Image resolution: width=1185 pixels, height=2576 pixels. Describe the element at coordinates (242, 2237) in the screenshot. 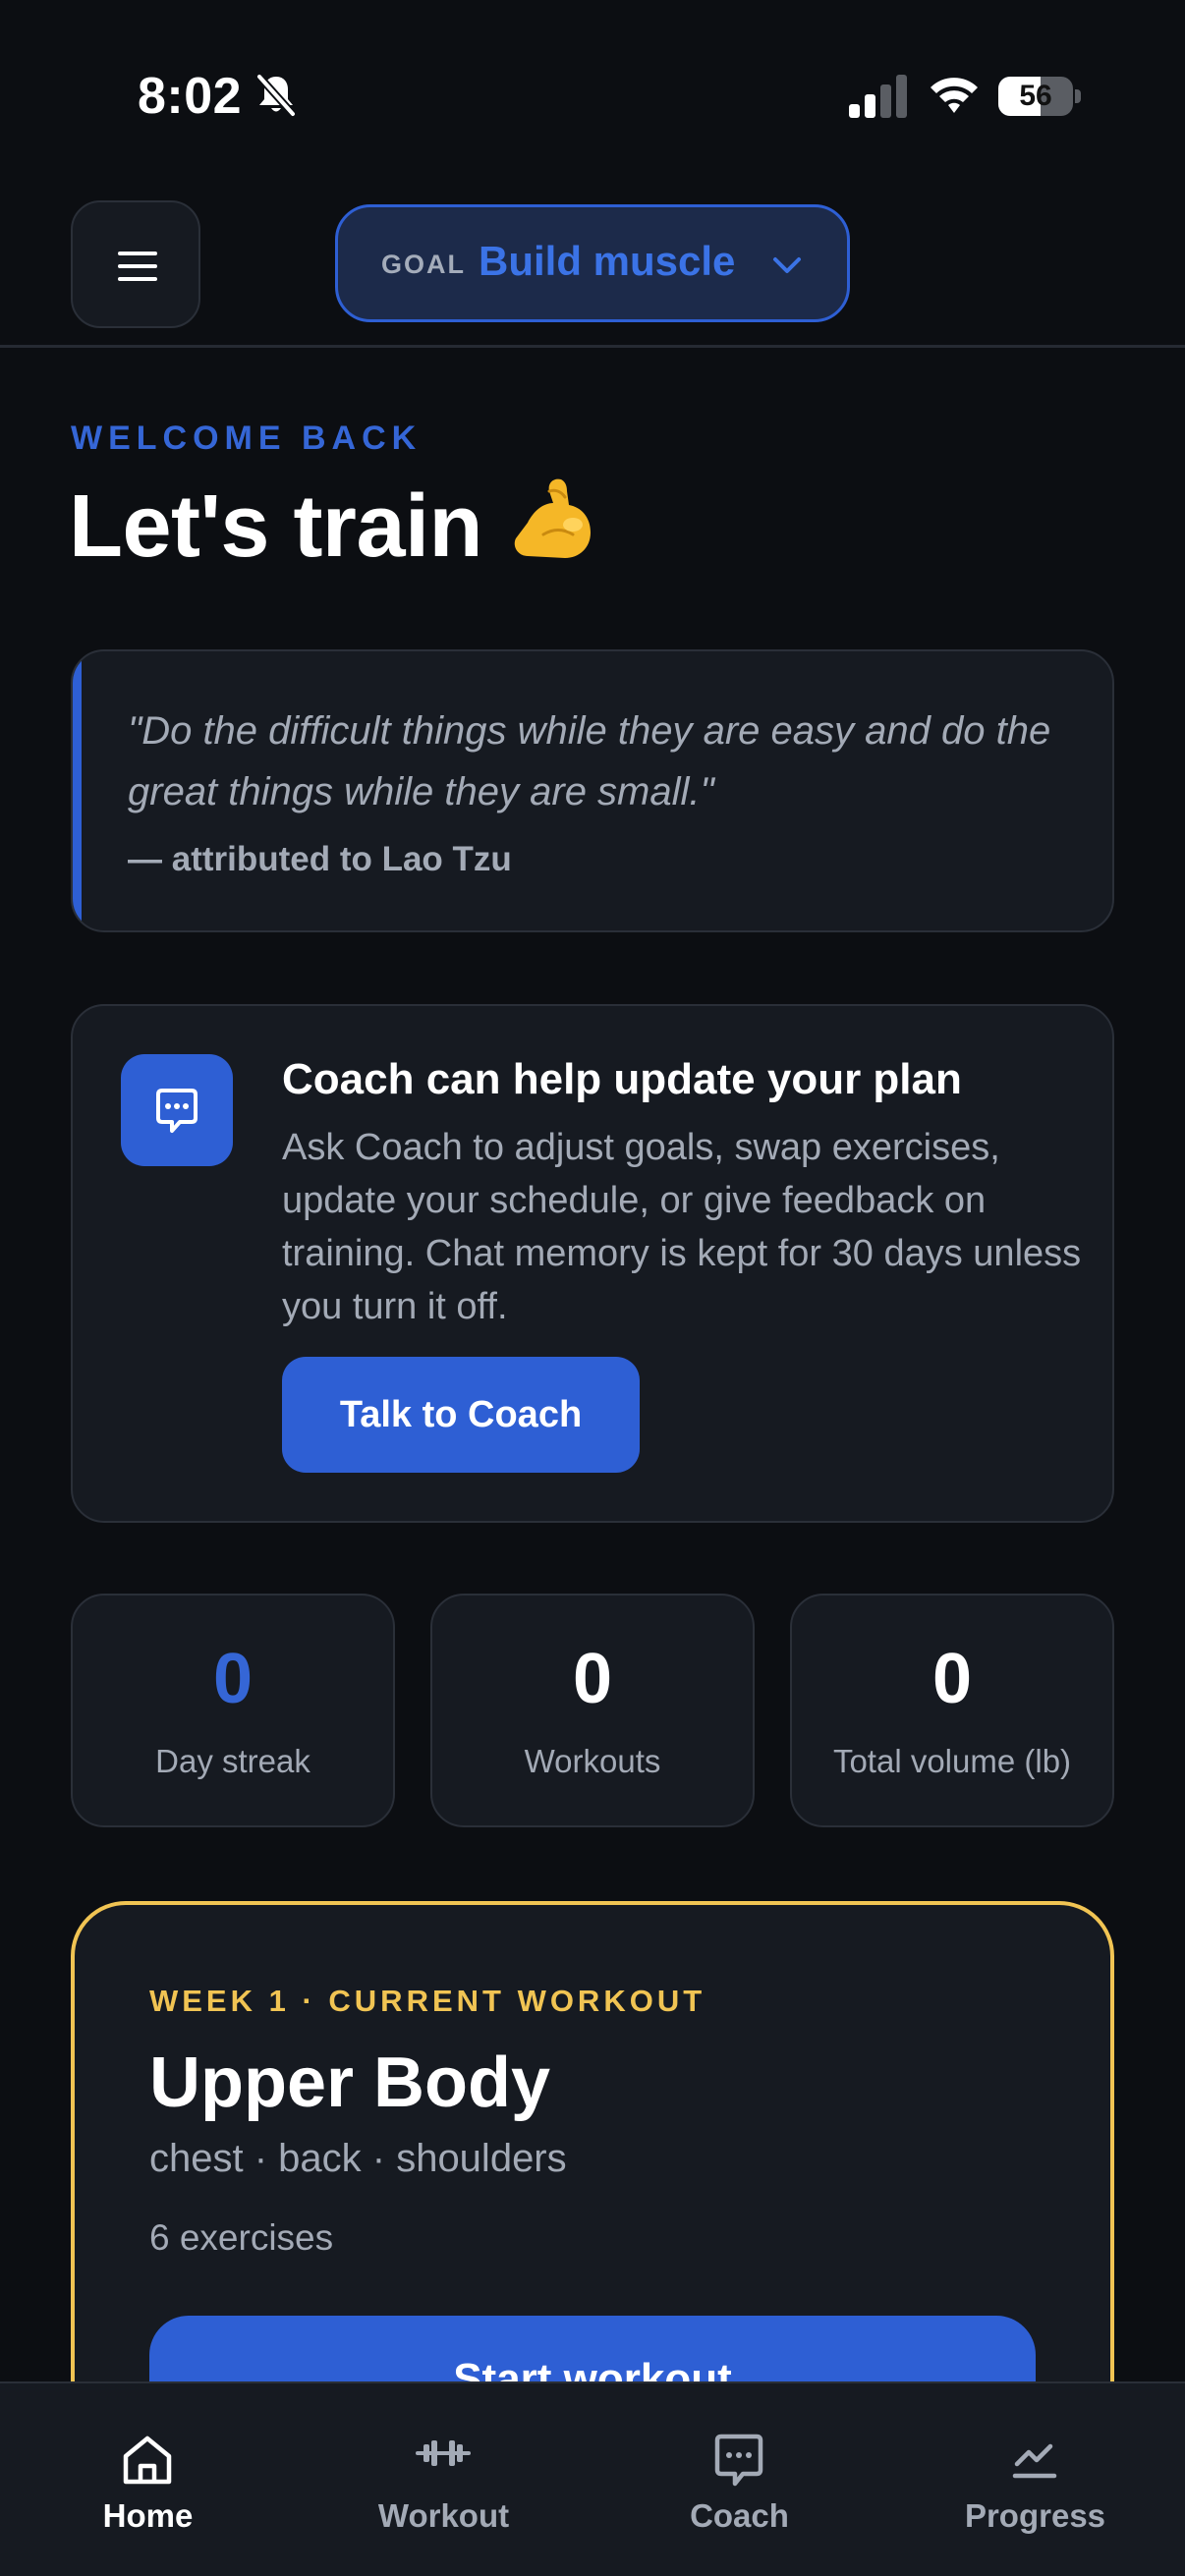

I see `workout-exercise-count: 6 exercises` at that location.